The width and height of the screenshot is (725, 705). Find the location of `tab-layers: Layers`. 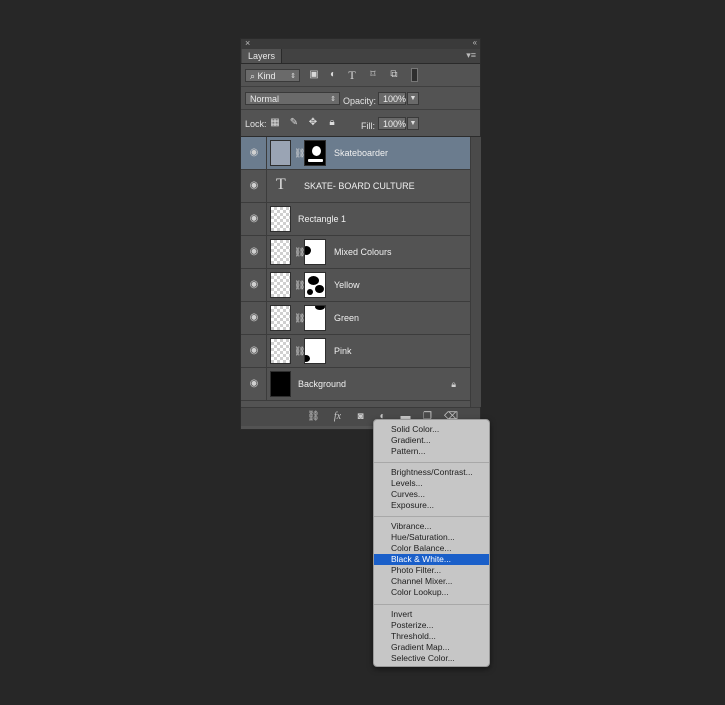

tab-layers: Layers is located at coordinates (262, 56).